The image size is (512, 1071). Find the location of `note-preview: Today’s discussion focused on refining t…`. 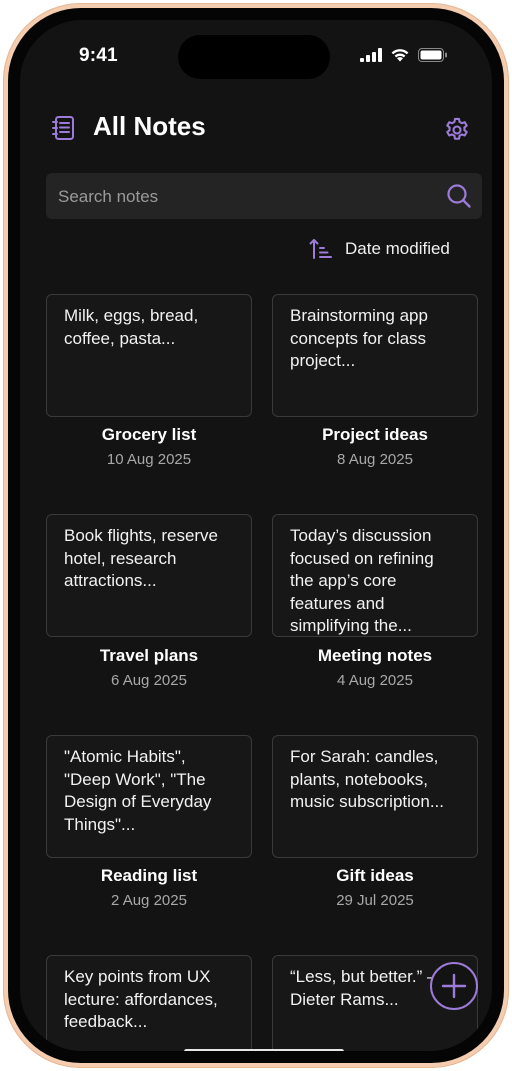

note-preview: Today’s discussion focused on refining t… is located at coordinates (362, 580).